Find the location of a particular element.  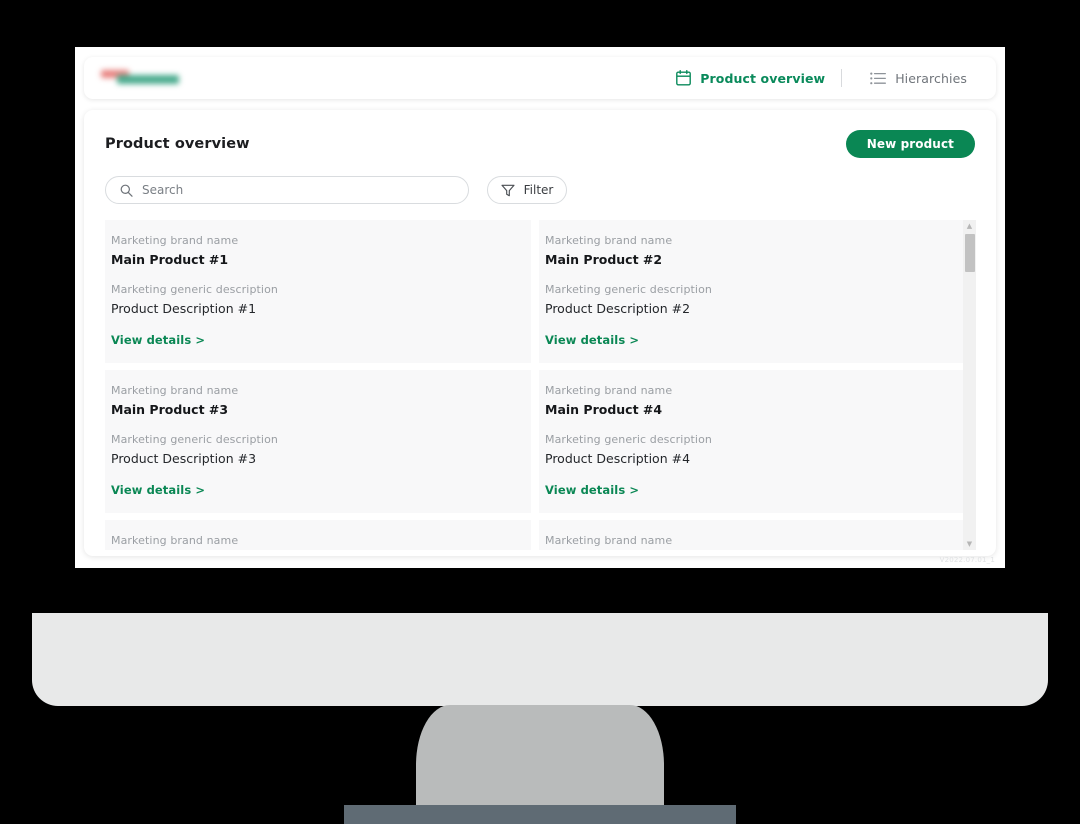

monitor-base is located at coordinates (540, 814).